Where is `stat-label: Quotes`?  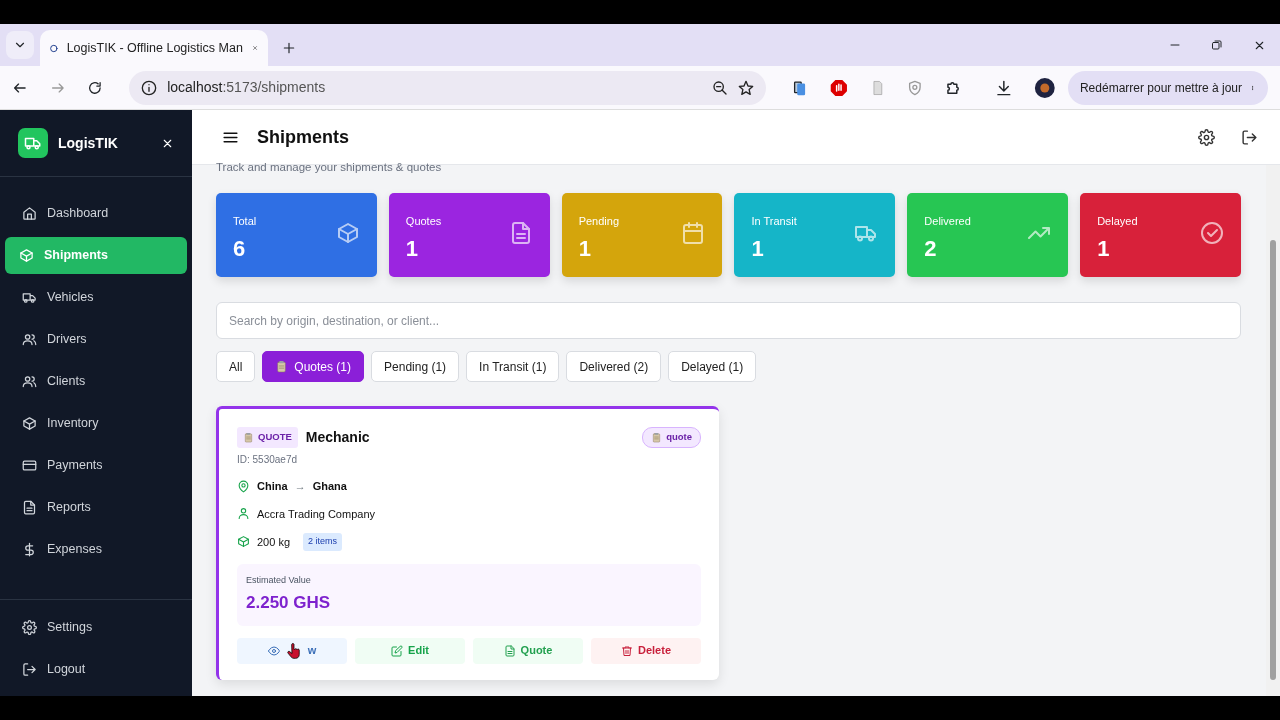 stat-label: Quotes is located at coordinates (423, 221).